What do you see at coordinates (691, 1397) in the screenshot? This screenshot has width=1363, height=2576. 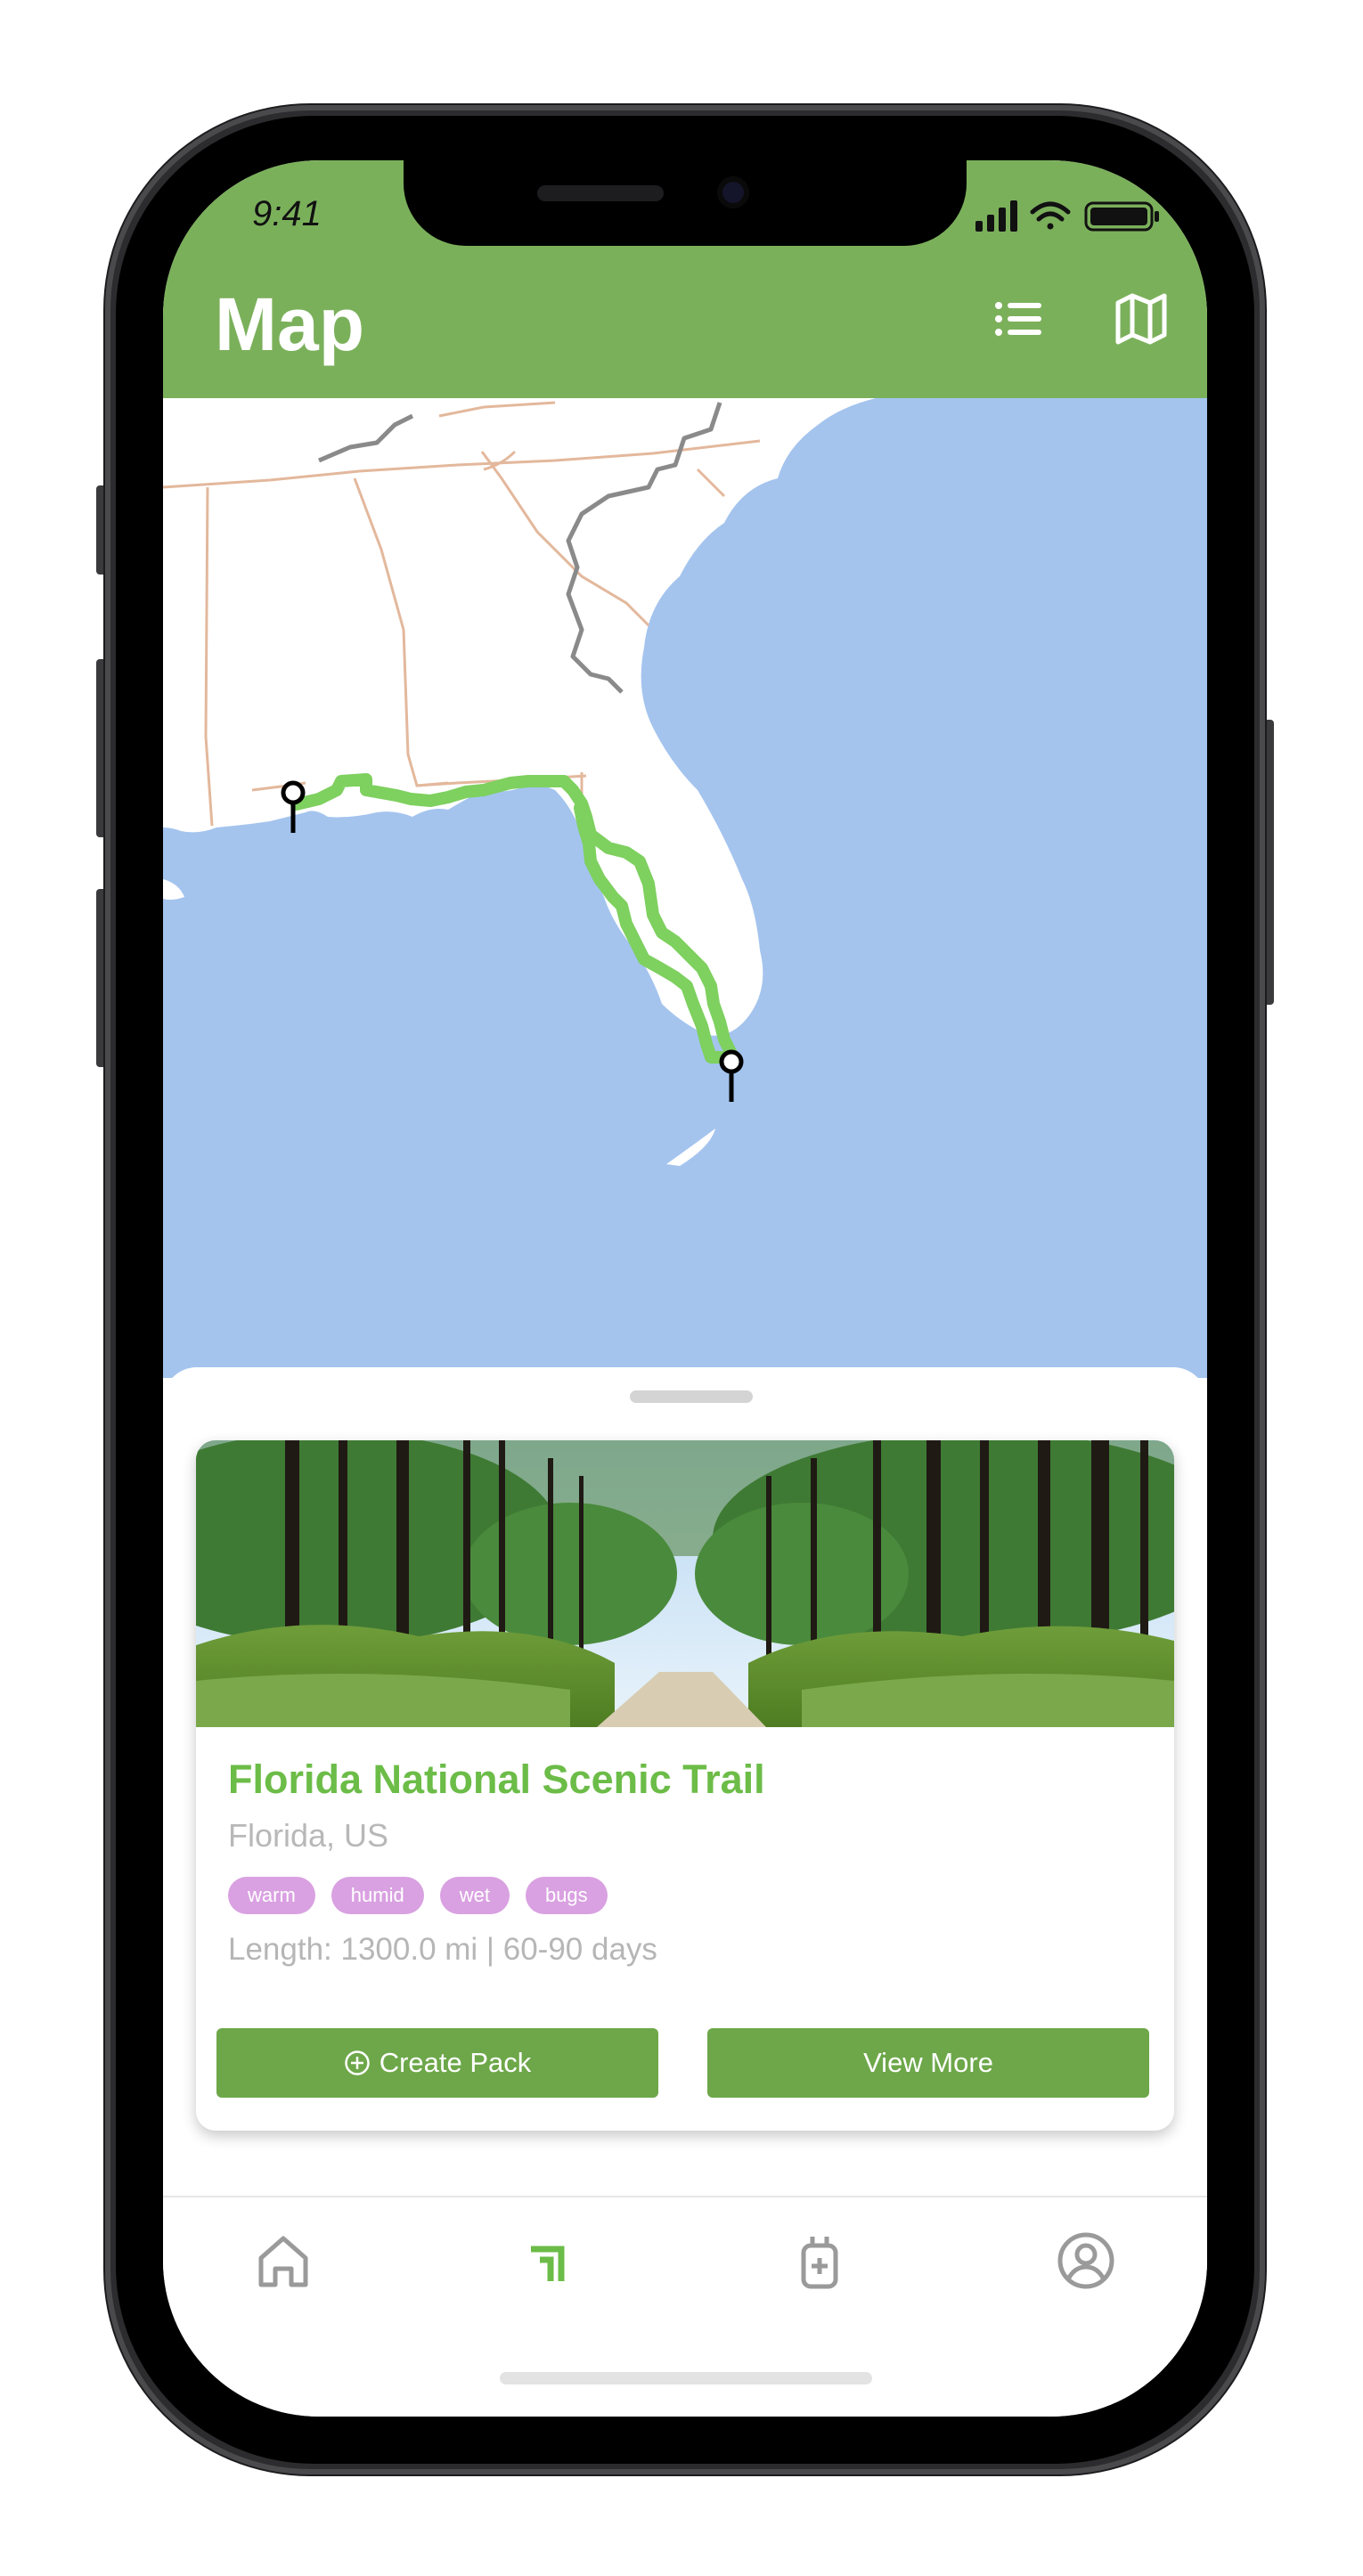 I see `sheet-drag-handle` at bounding box center [691, 1397].